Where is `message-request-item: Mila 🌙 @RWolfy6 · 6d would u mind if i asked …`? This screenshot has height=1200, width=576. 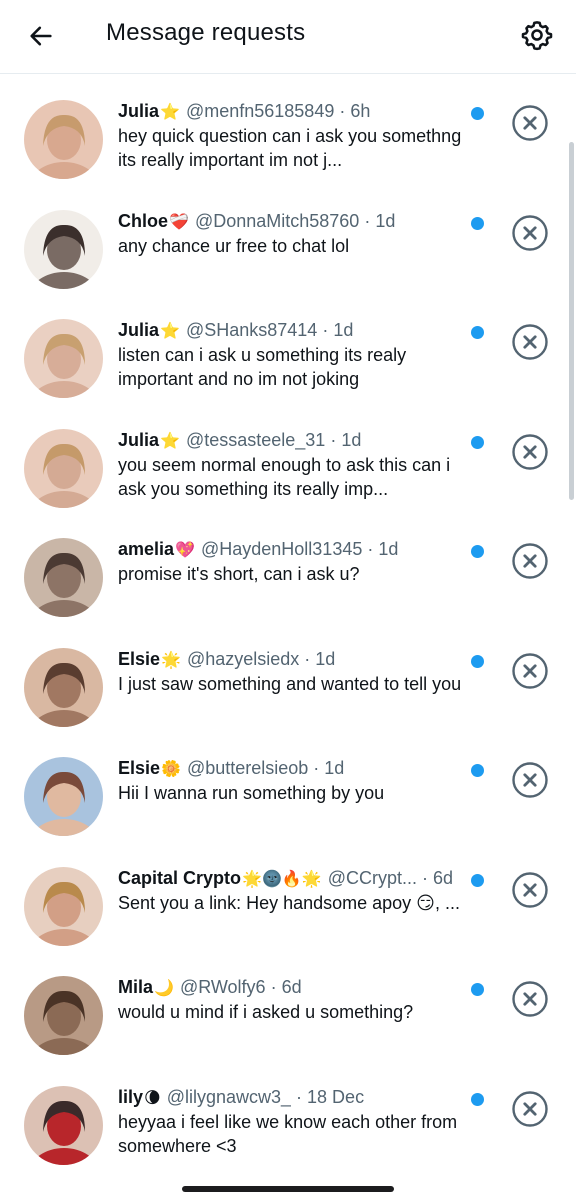 message-request-item: Mila 🌙 @RWolfy6 · 6d would u mind if i asked … is located at coordinates (288, 1006).